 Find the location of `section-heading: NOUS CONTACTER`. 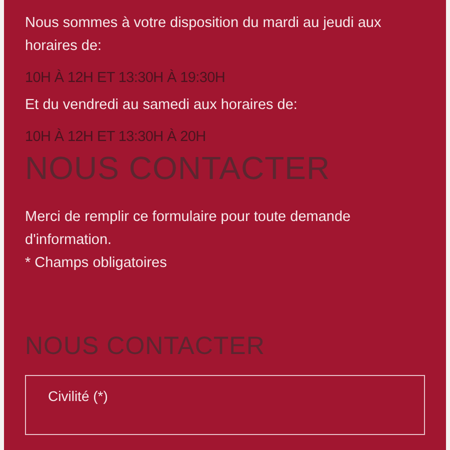

section-heading: NOUS CONTACTER is located at coordinates (178, 168).